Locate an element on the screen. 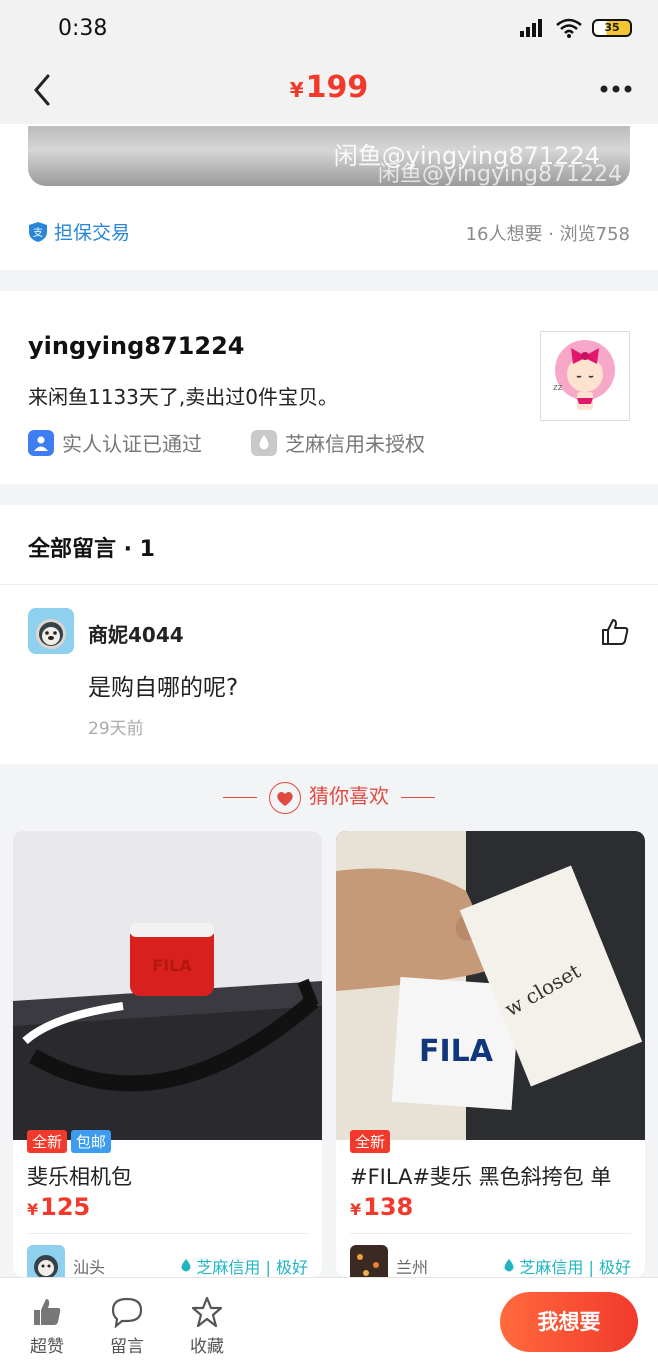  status-time: 0:38 is located at coordinates (83, 28).